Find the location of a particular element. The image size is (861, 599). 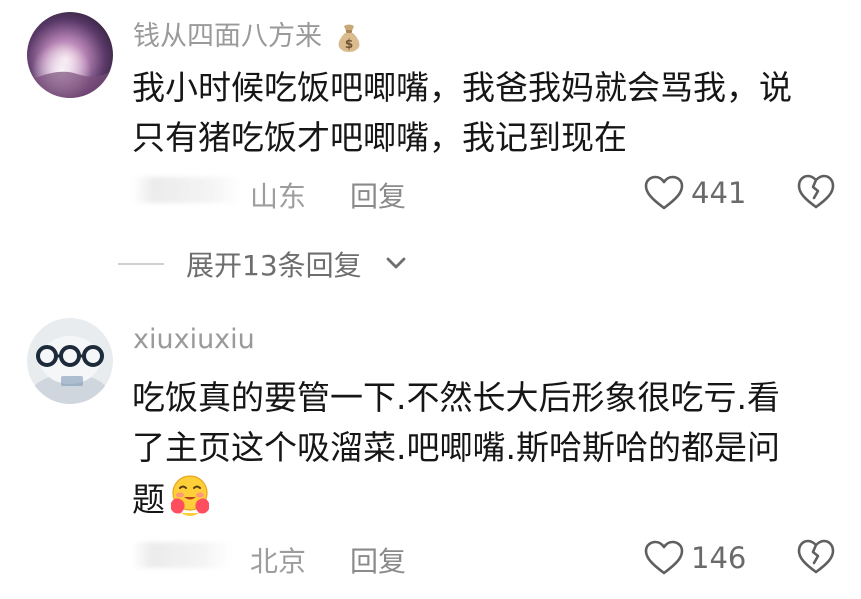

comment-line: 了主页这个吸溜菜.吧唧嘴.斯哈斯哈的都是问 is located at coordinates (456, 447).